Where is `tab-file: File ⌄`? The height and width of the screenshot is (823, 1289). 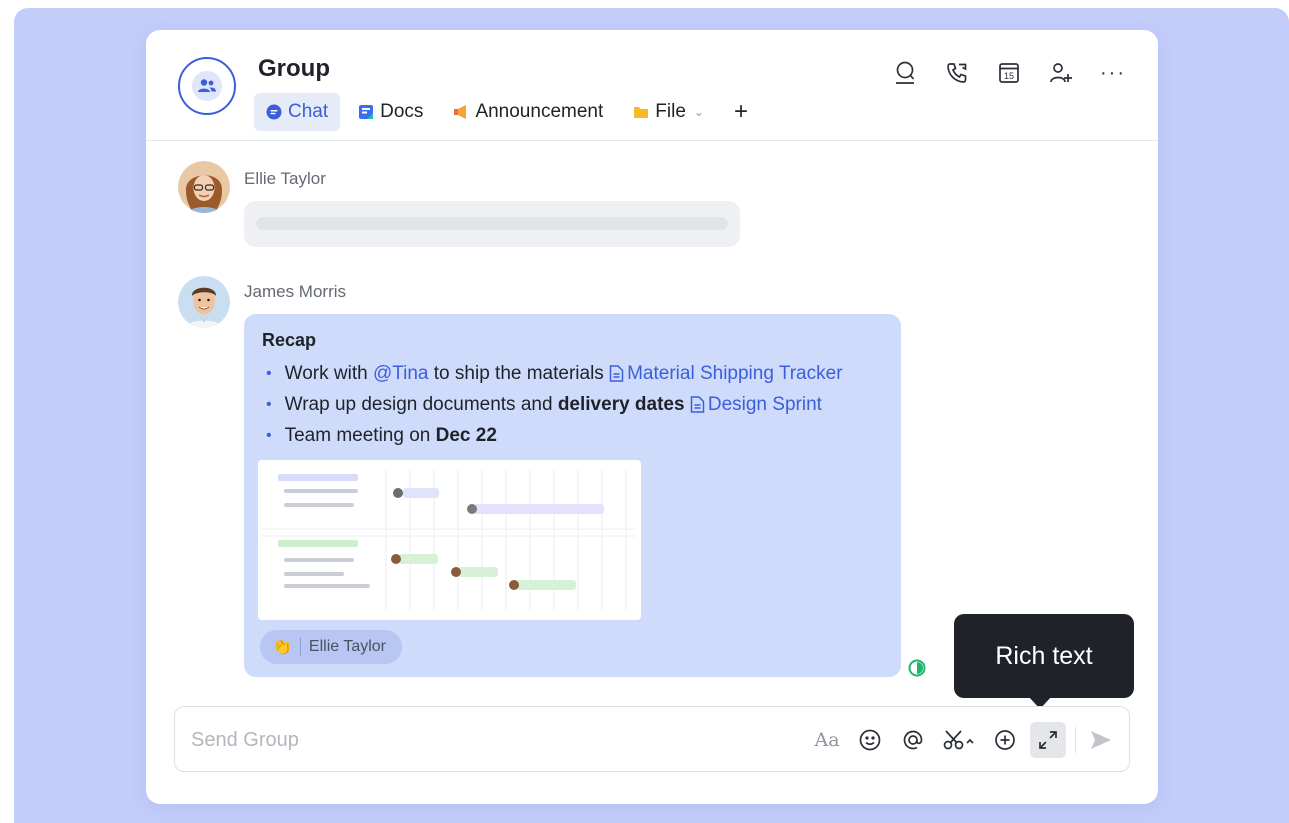 tab-file: File ⌄ is located at coordinates (668, 112).